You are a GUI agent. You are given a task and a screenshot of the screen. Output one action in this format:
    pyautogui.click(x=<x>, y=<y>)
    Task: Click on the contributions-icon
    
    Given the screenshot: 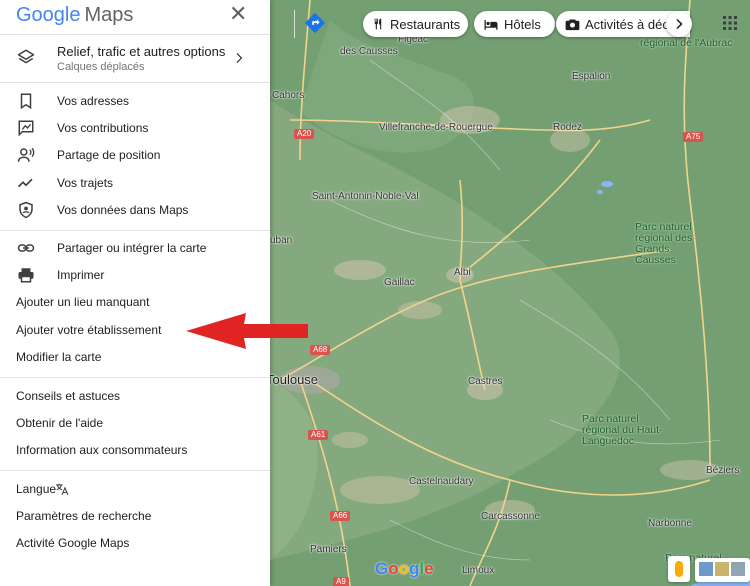 What is the action you would take?
    pyautogui.click(x=26, y=128)
    